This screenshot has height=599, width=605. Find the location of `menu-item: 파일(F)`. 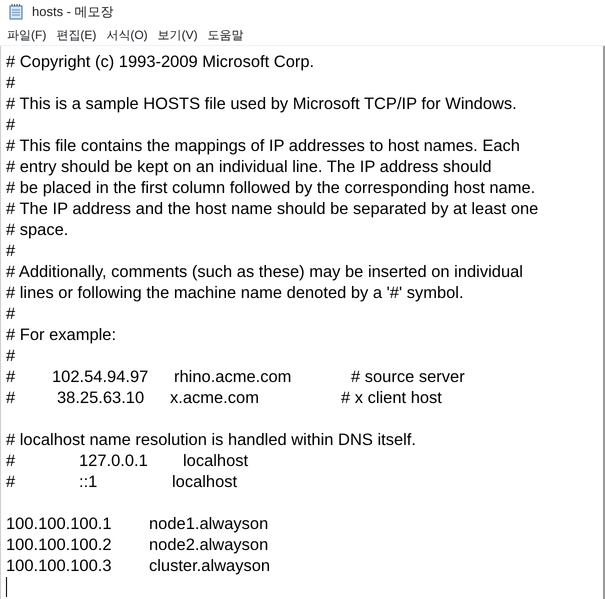

menu-item: 파일(F) is located at coordinates (27, 35).